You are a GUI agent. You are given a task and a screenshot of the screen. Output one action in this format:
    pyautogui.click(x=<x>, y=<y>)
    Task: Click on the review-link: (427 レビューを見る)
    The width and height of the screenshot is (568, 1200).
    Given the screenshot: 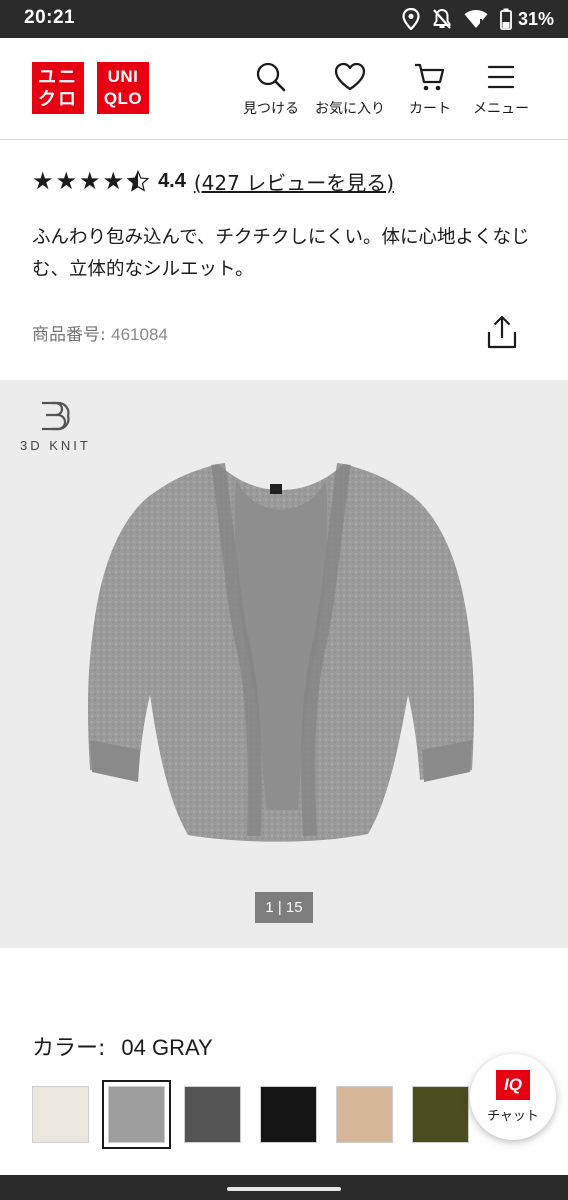 What is the action you would take?
    pyautogui.click(x=294, y=181)
    